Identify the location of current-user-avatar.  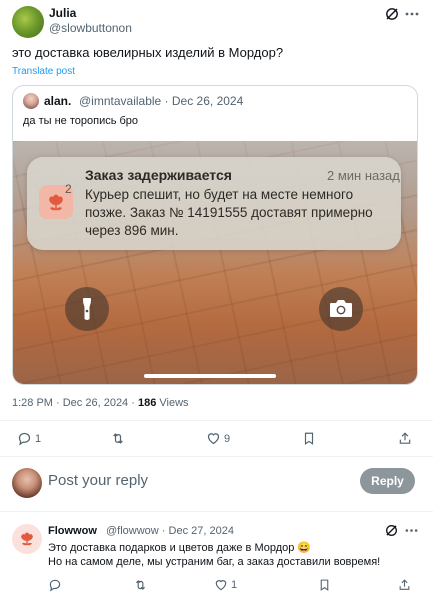
(27, 483).